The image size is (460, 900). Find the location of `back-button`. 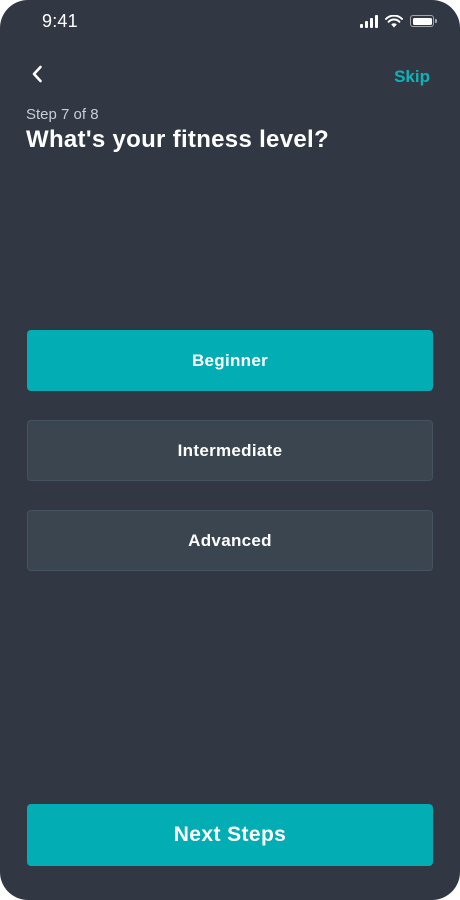

back-button is located at coordinates (37, 74).